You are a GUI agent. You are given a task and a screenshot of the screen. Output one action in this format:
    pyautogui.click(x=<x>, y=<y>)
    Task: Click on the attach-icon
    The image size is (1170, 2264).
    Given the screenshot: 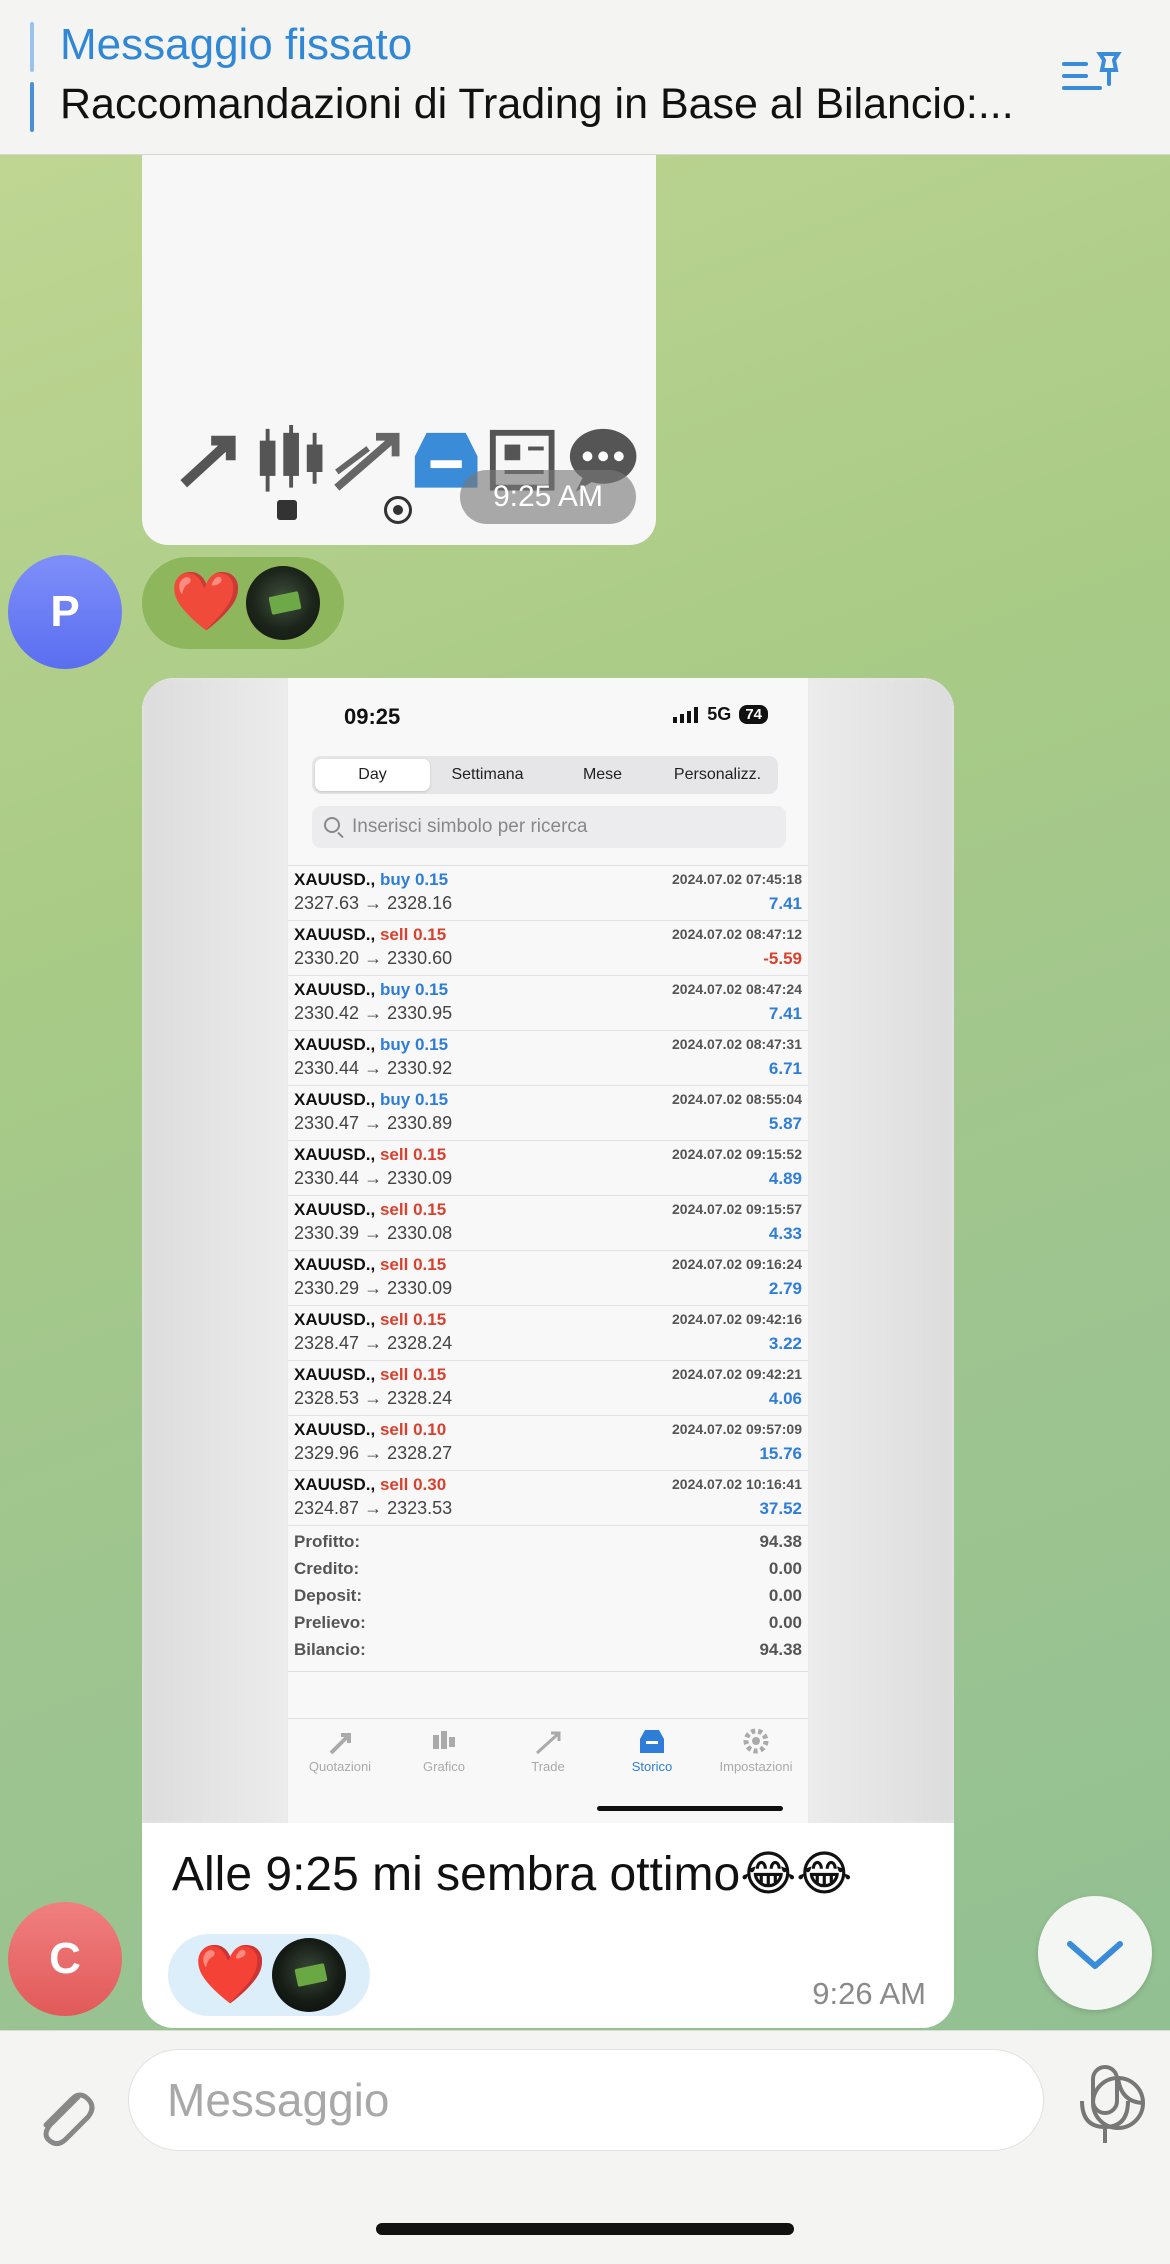 What is the action you would take?
    pyautogui.click(x=65, y=2117)
    